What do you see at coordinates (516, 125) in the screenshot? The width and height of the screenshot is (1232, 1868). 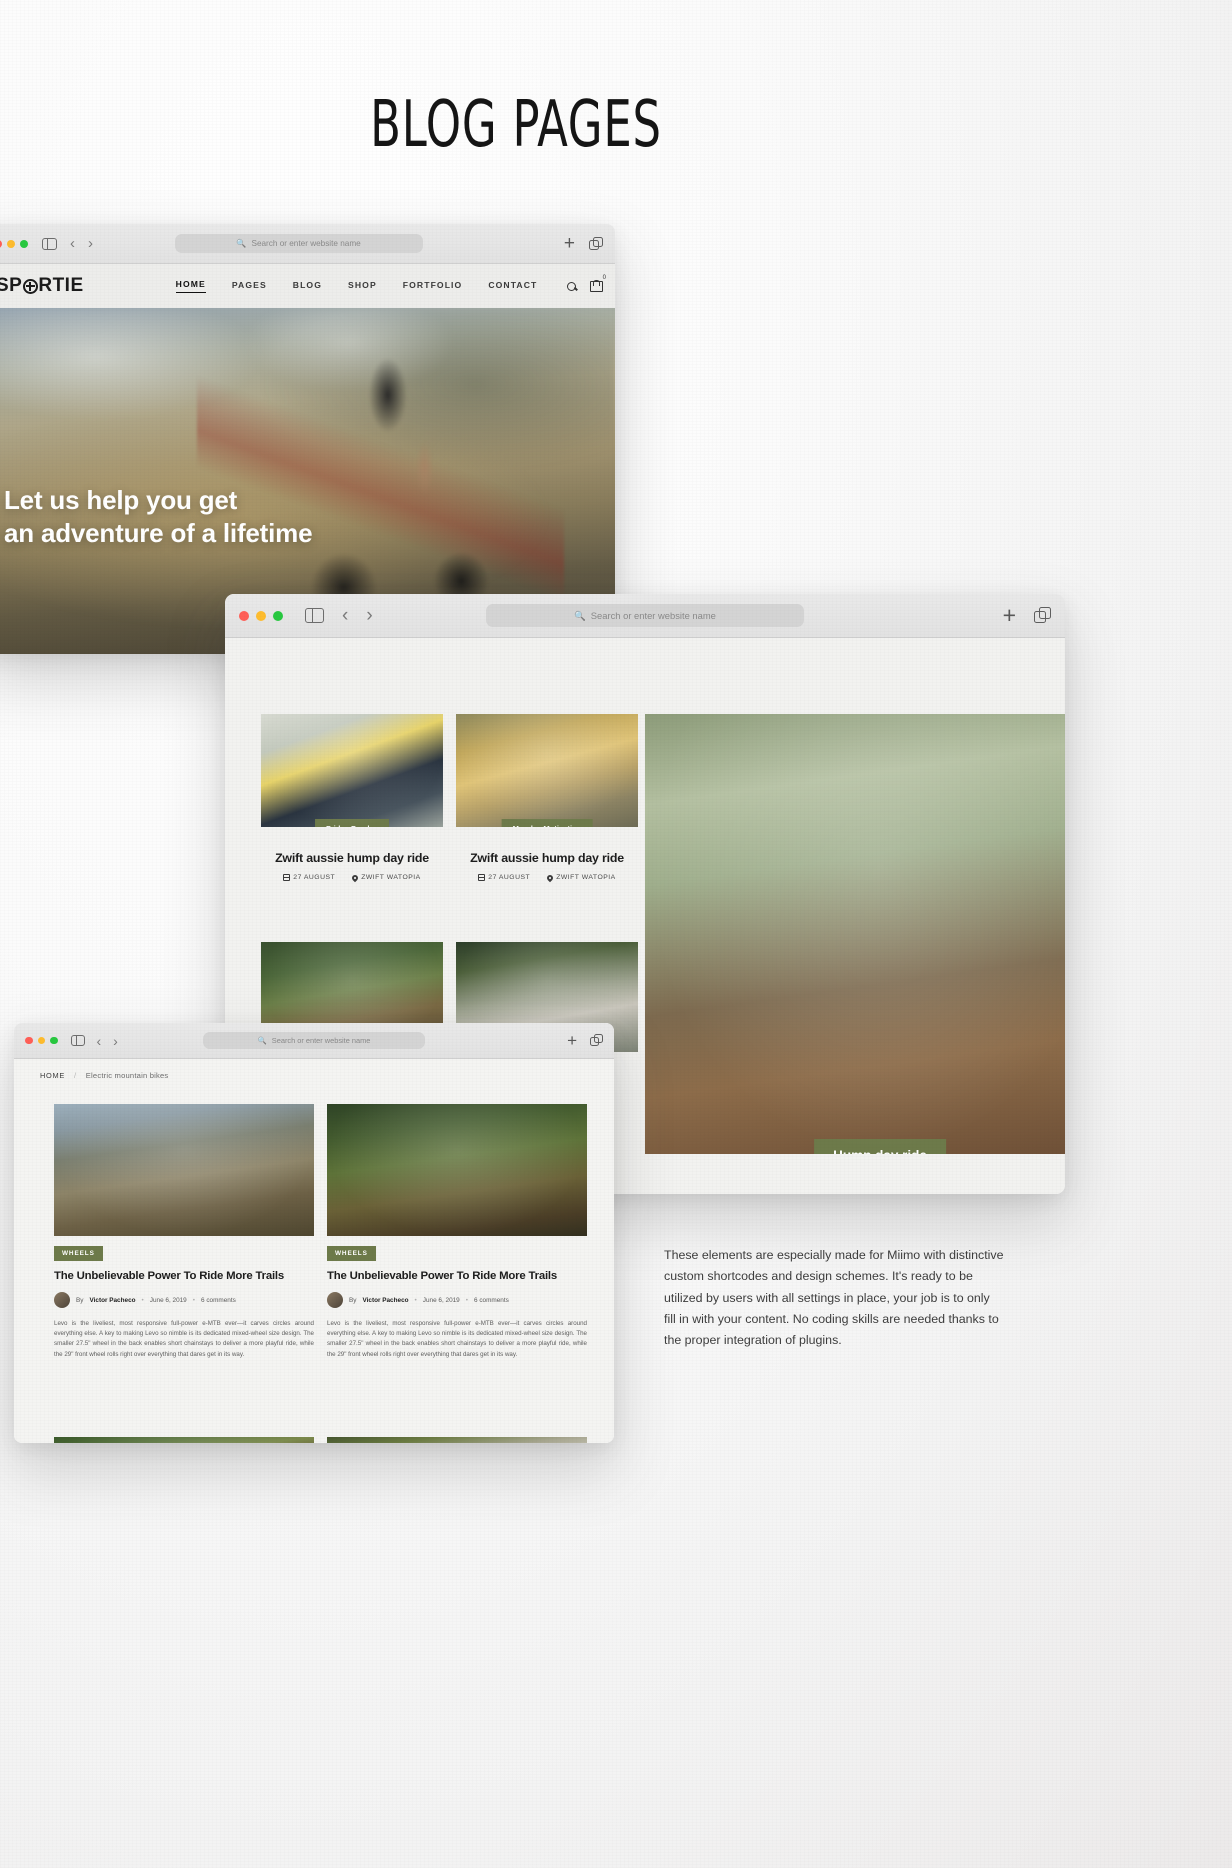 I see `page-title: BLOG PAGES` at bounding box center [516, 125].